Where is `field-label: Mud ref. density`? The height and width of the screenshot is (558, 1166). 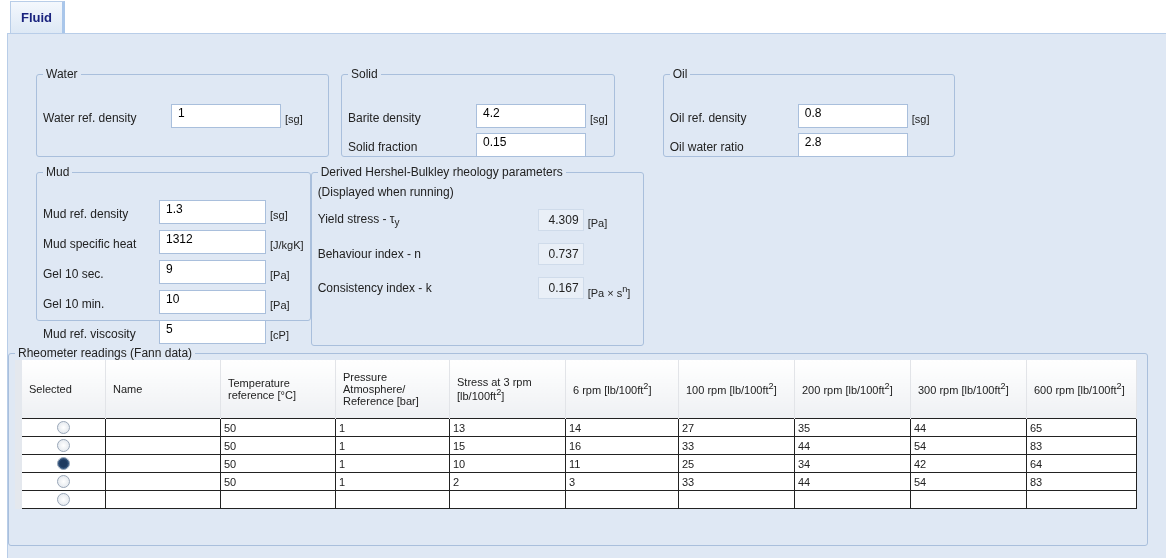 field-label: Mud ref. density is located at coordinates (86, 213).